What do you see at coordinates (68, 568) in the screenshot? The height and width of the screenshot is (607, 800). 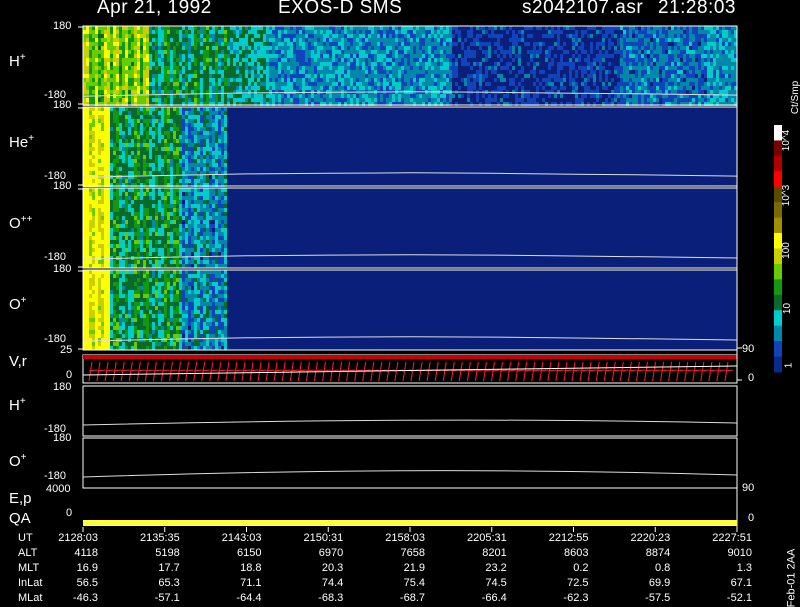 I see `ephem-cell: 16.9` at bounding box center [68, 568].